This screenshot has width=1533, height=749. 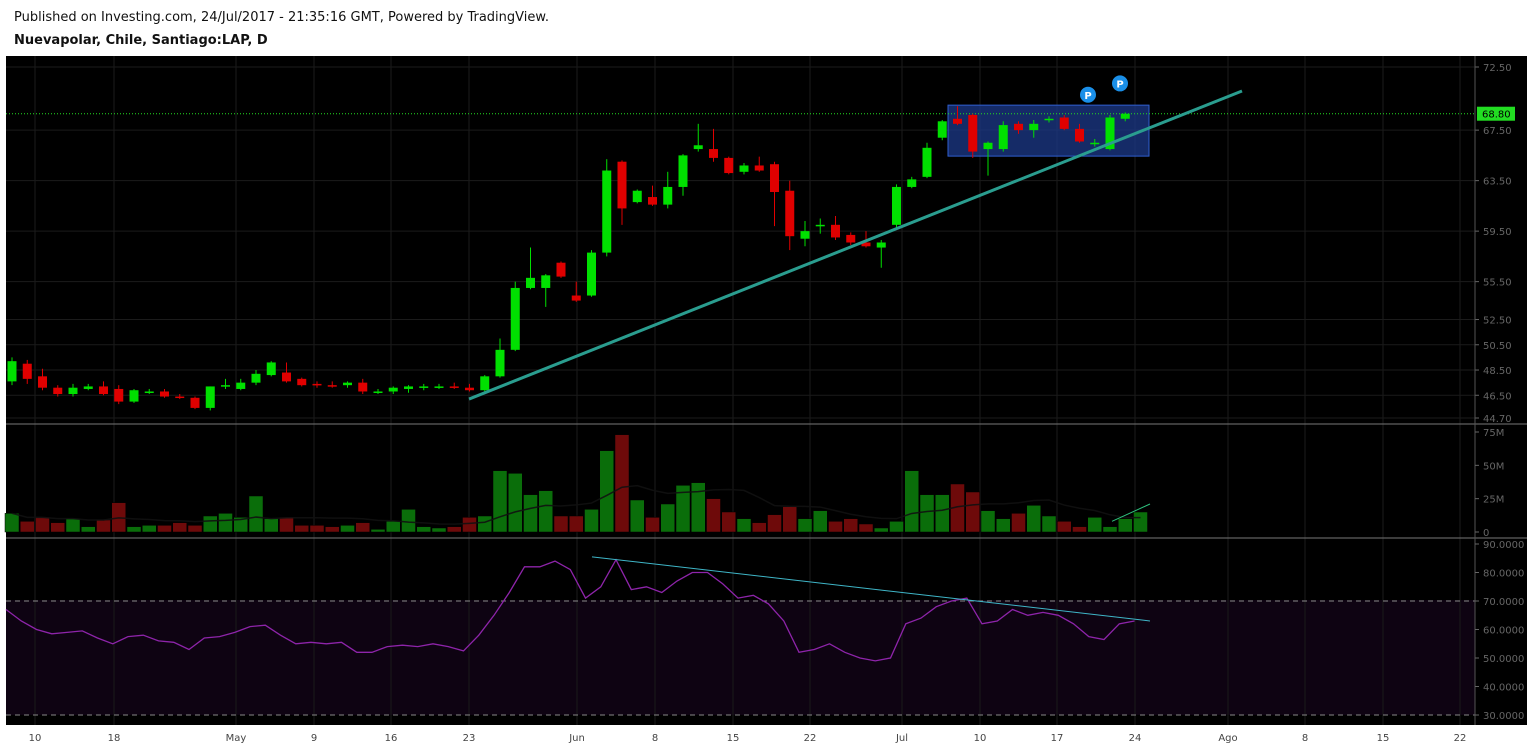 I want to click on price-tick-label: 44.70, so click(x=1497, y=419).